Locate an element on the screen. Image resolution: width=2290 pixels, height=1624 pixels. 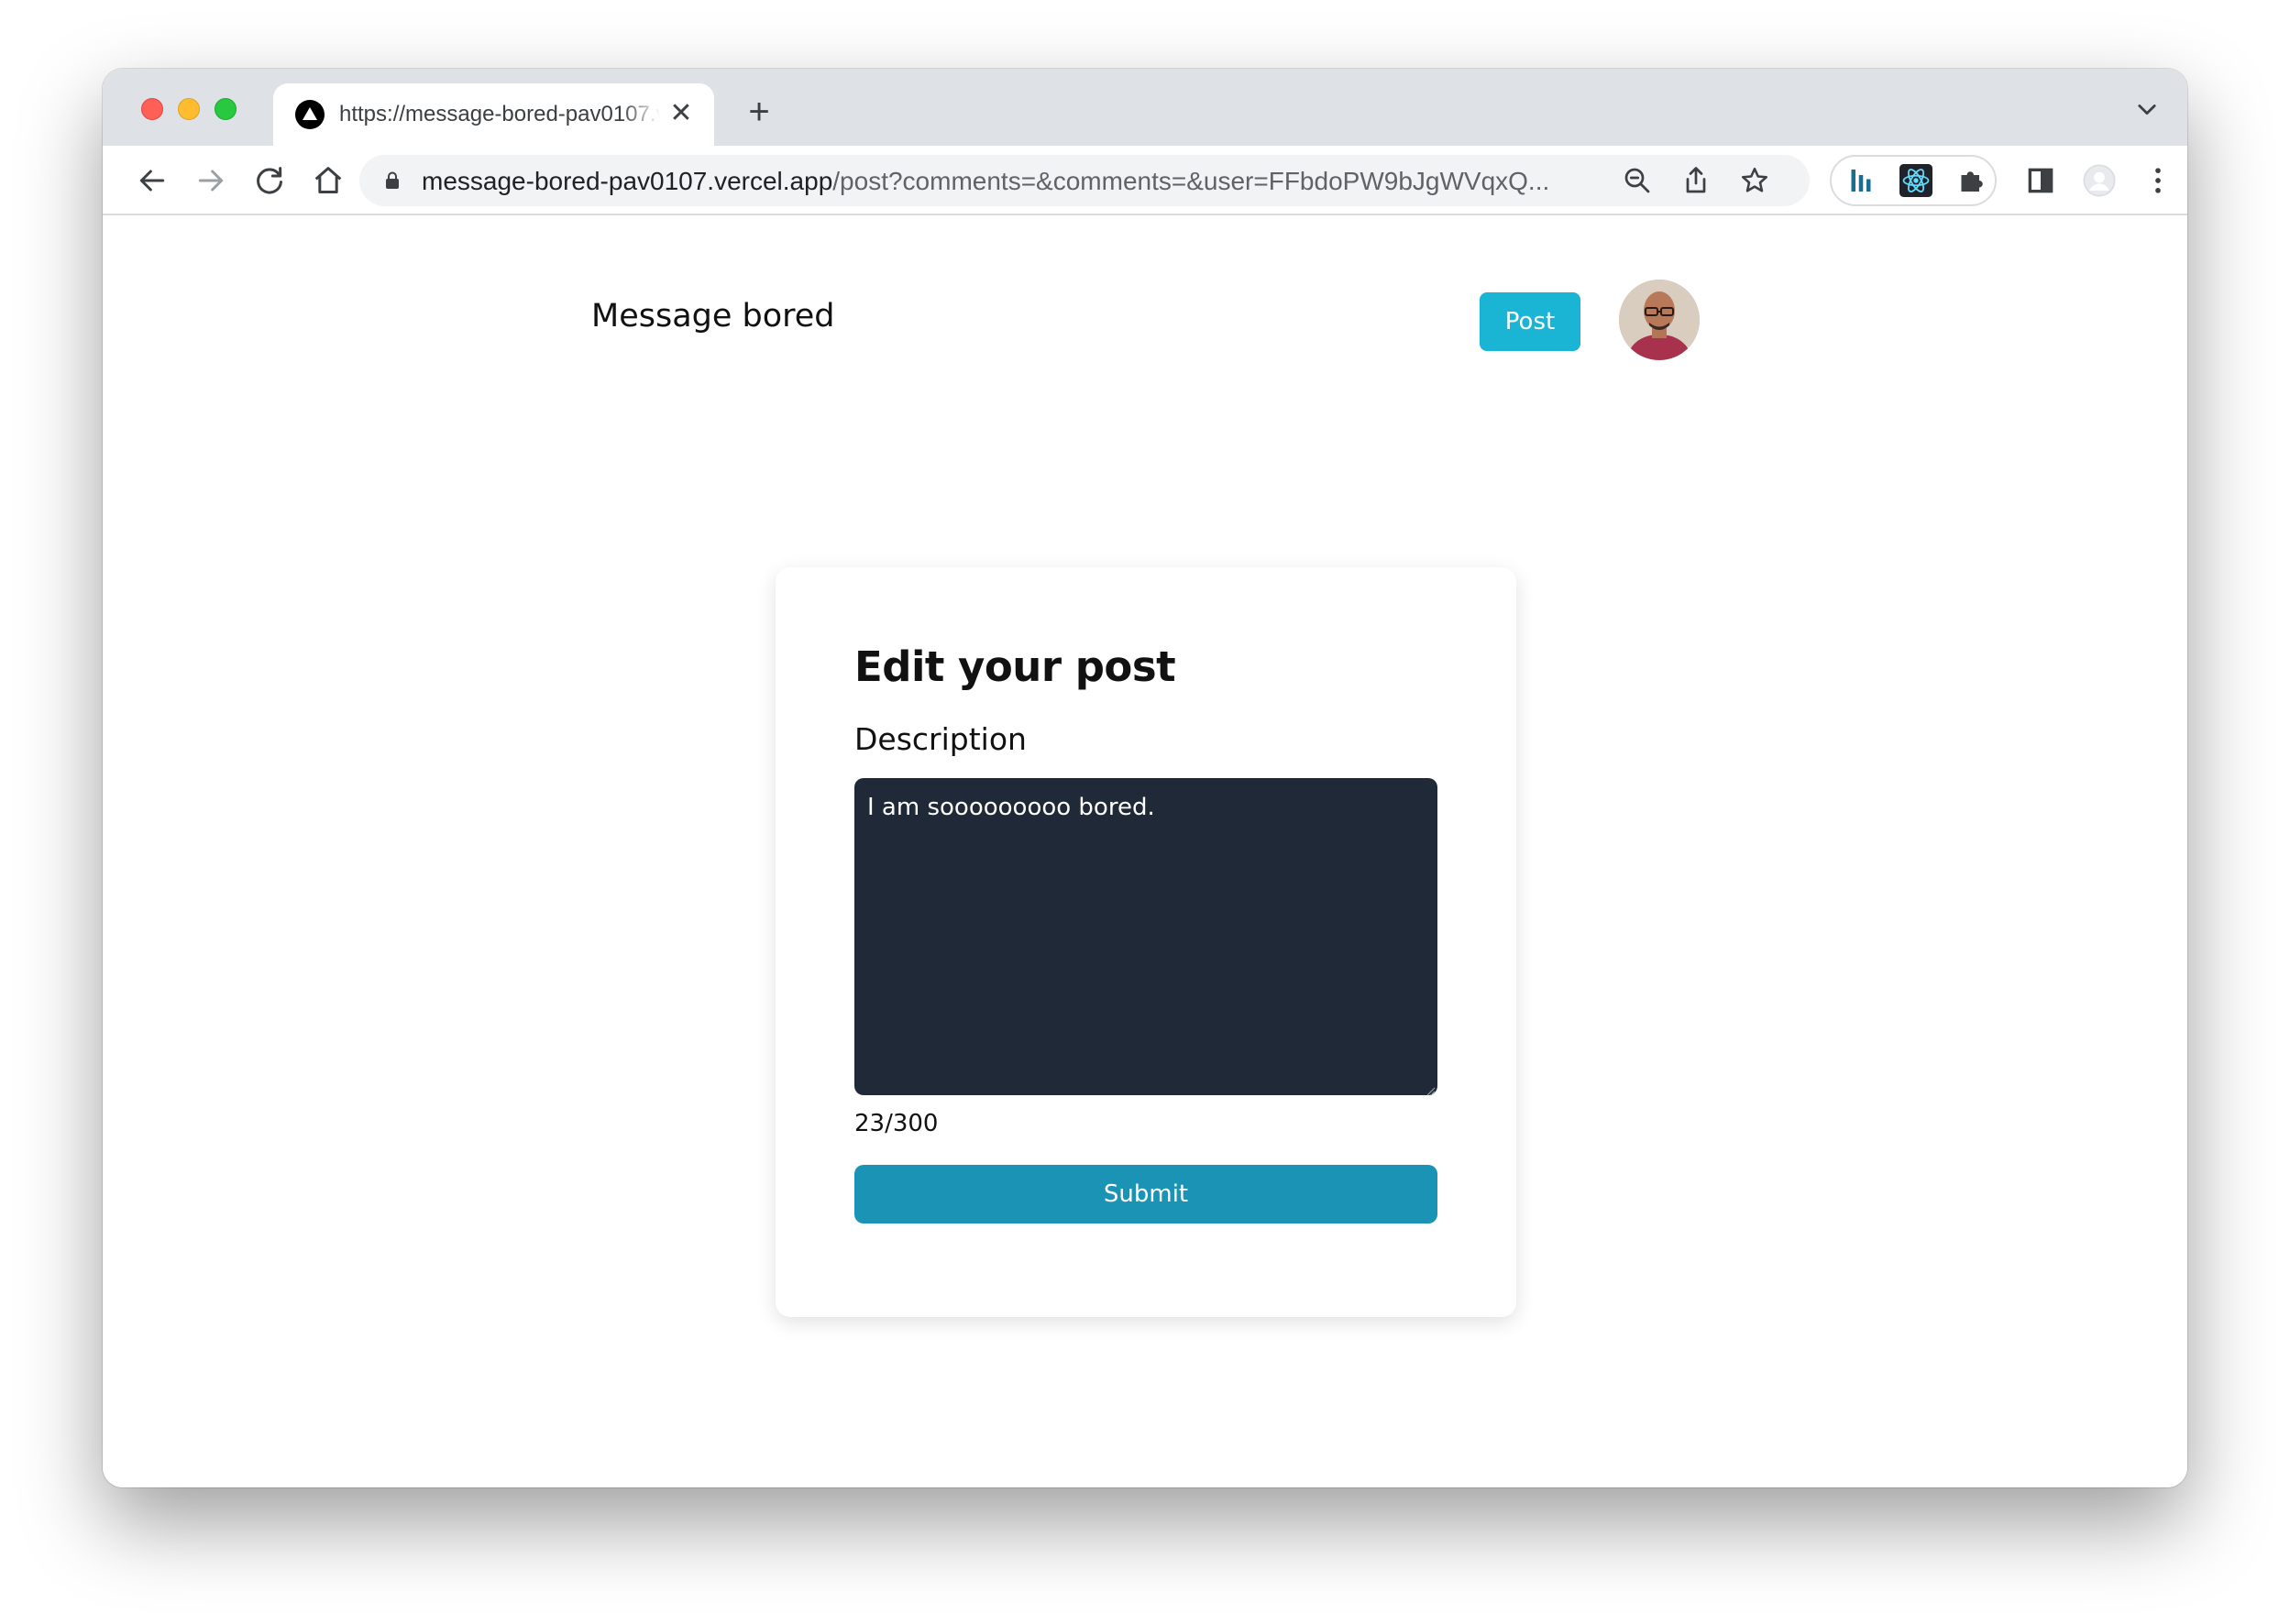
puzzle-icon is located at coordinates (1970, 180).